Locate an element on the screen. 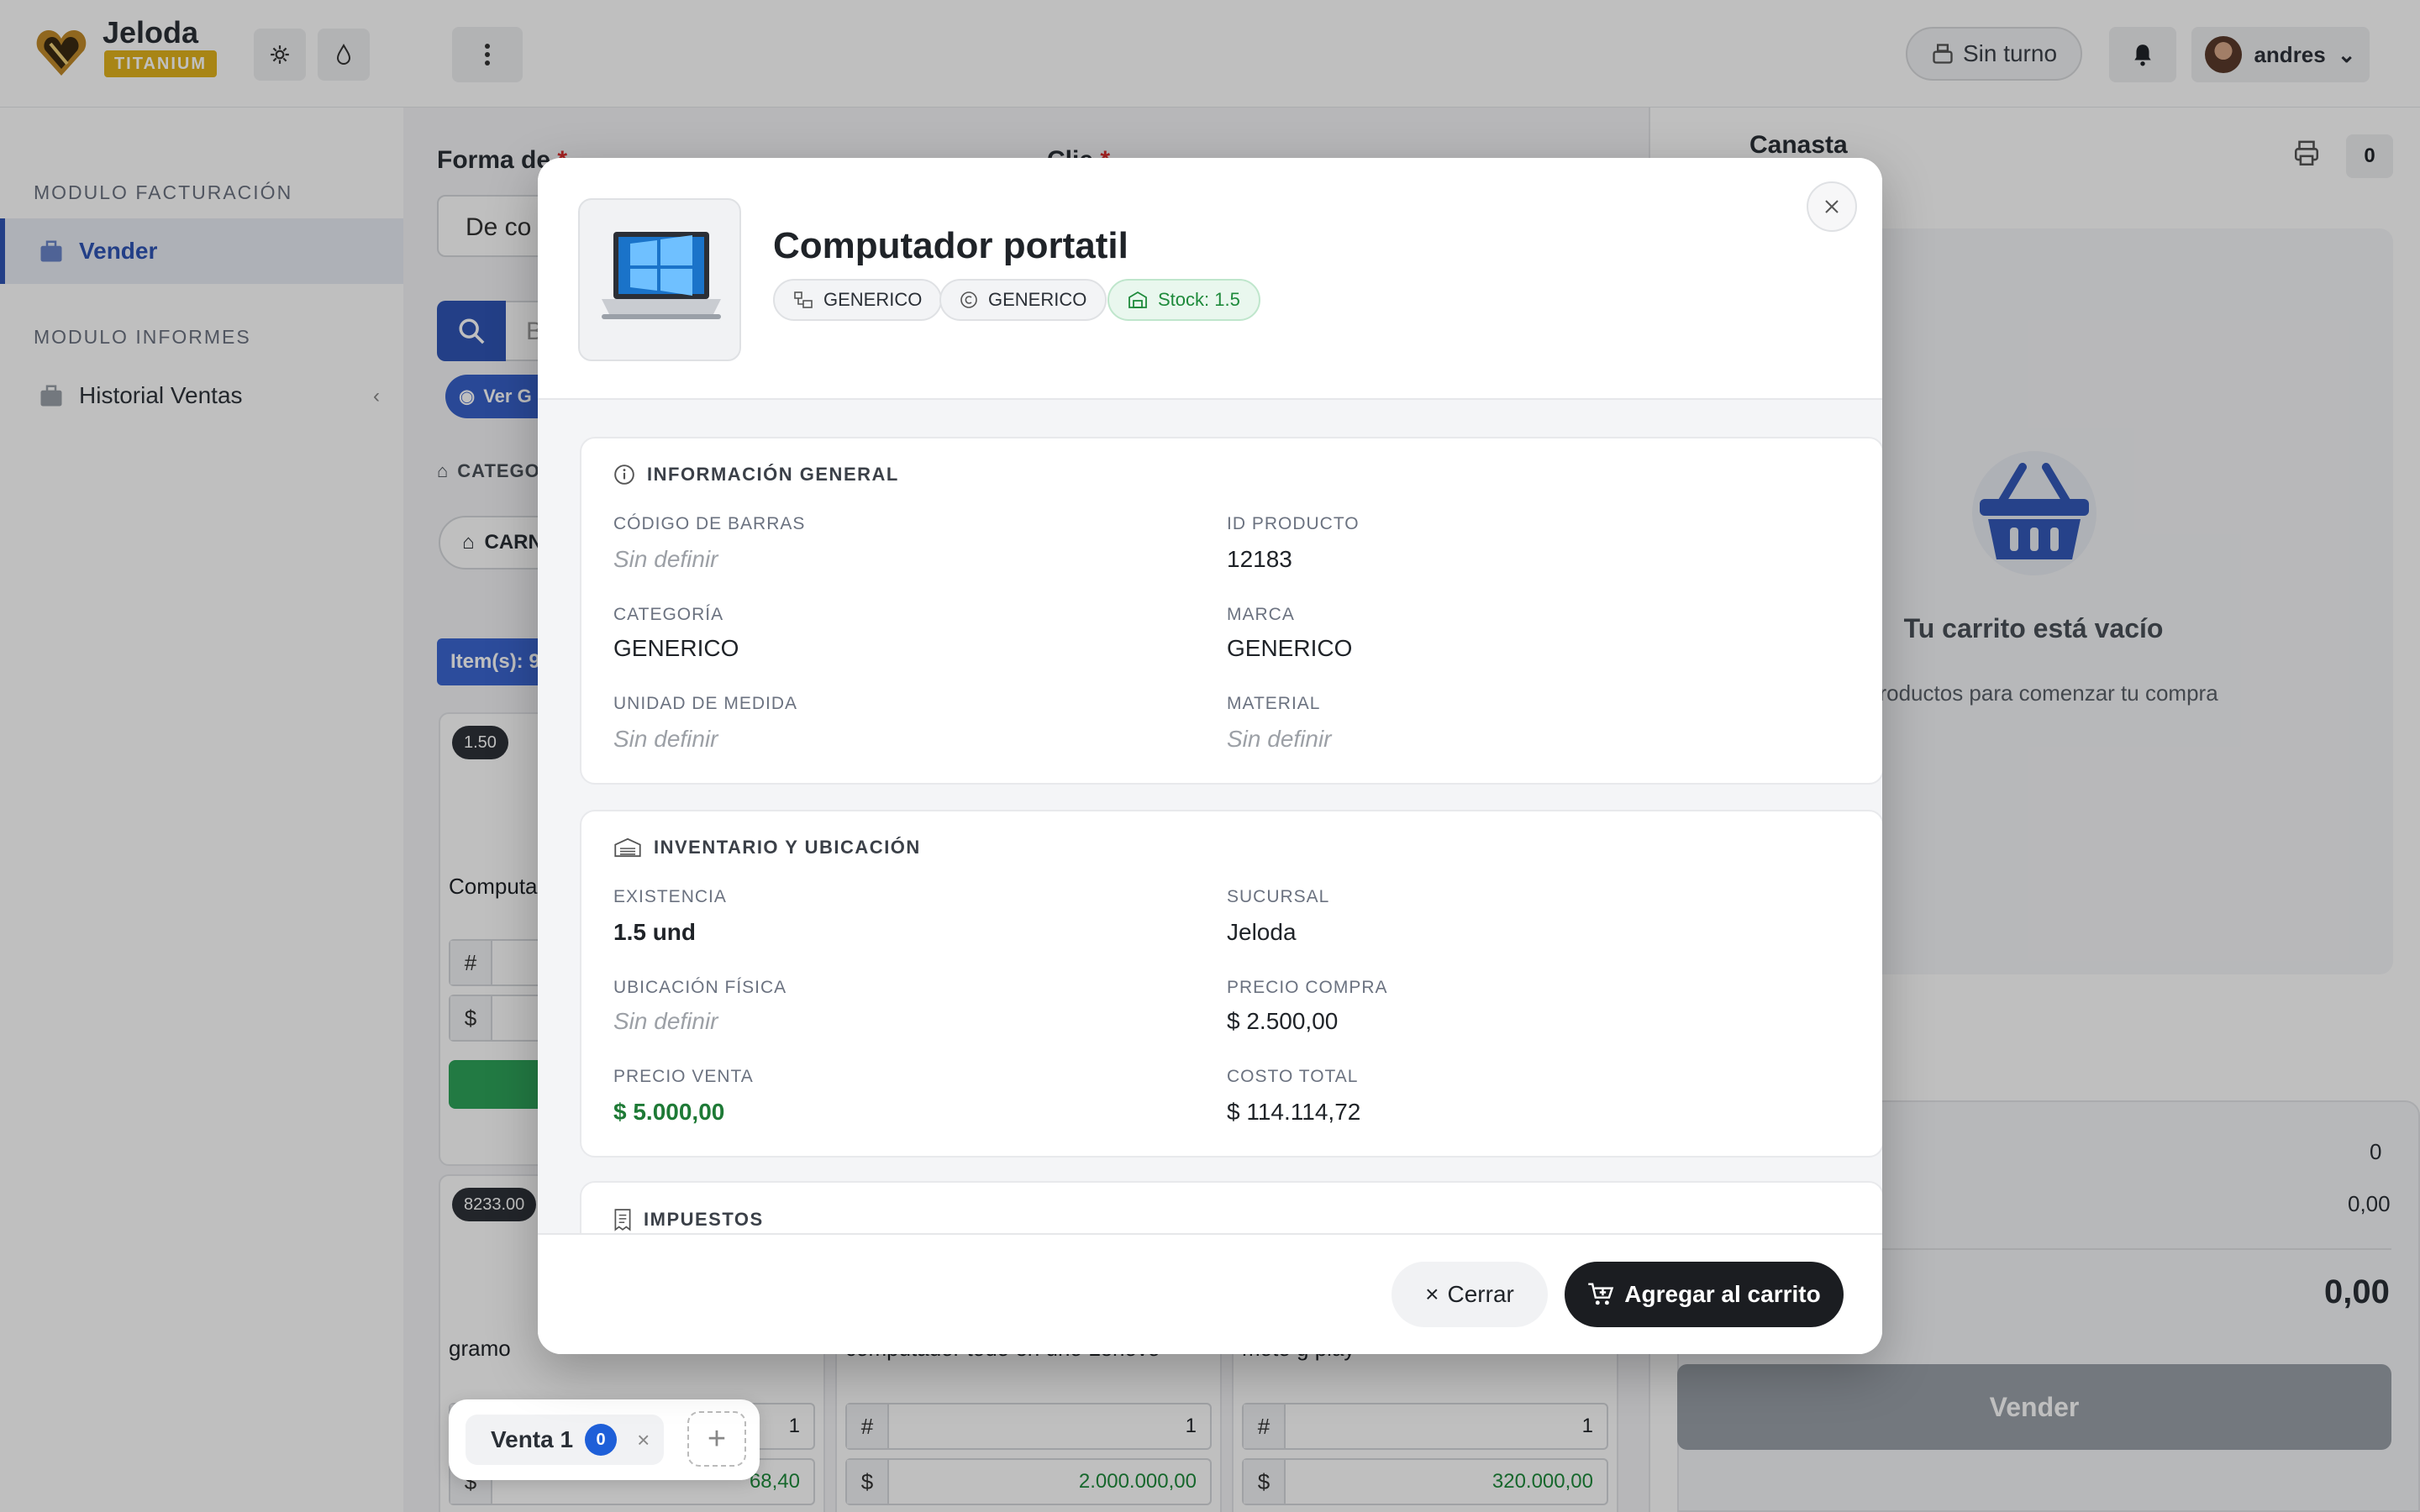 The height and width of the screenshot is (1512, 2420). close-button: × Cerrar is located at coordinates (1470, 1294).